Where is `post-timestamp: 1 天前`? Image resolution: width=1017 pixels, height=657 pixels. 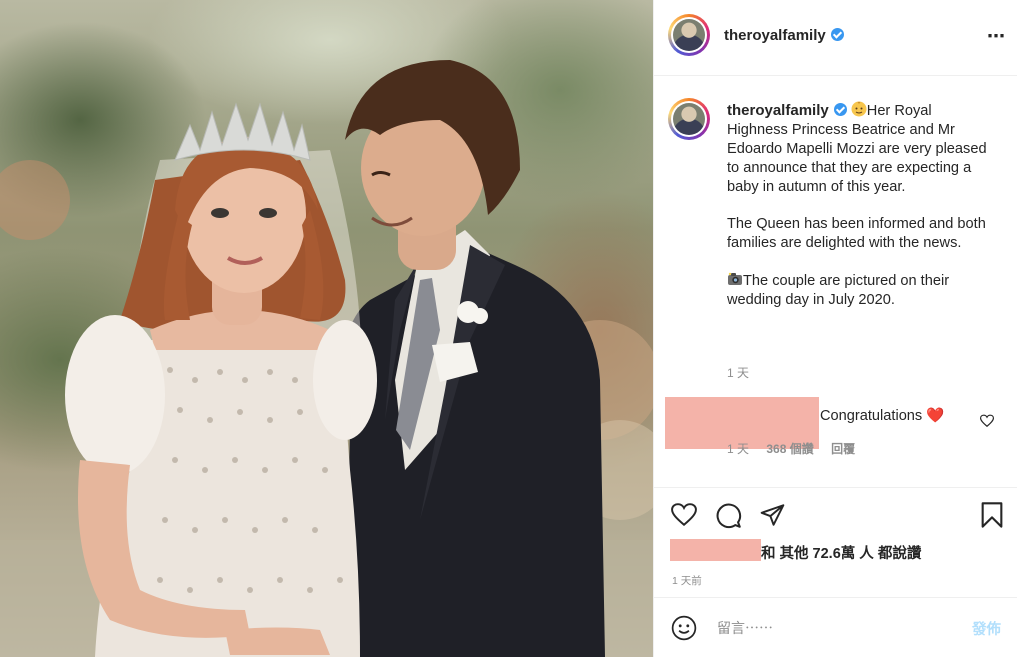 post-timestamp: 1 天前 is located at coordinates (687, 580).